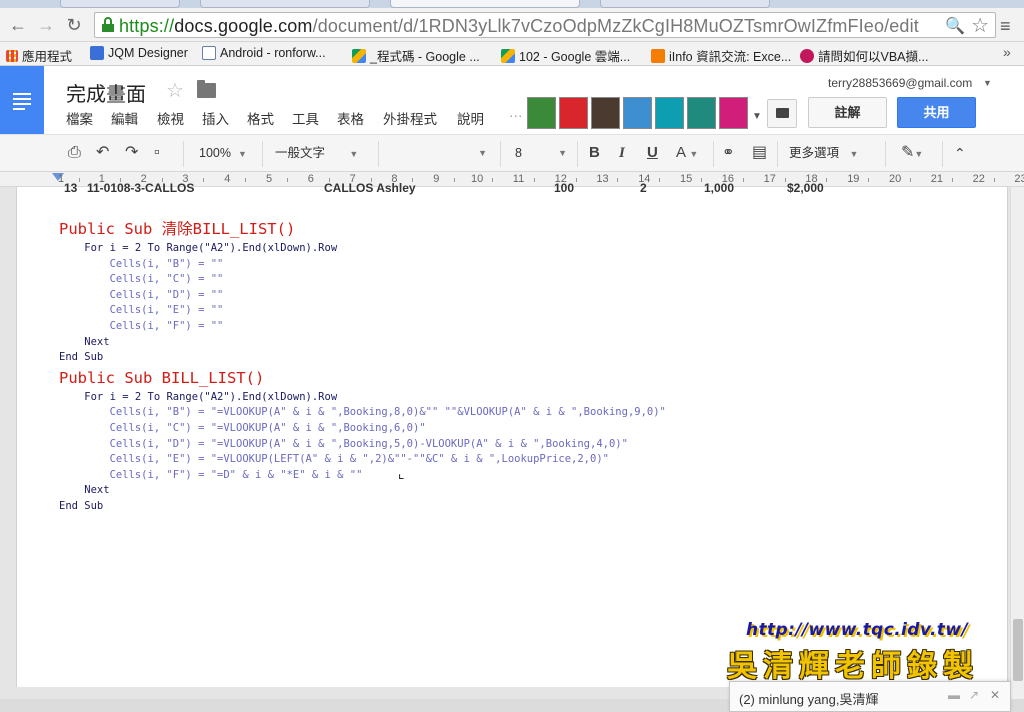 This screenshot has width=1024, height=712. I want to click on folder-icon, so click(206, 89).